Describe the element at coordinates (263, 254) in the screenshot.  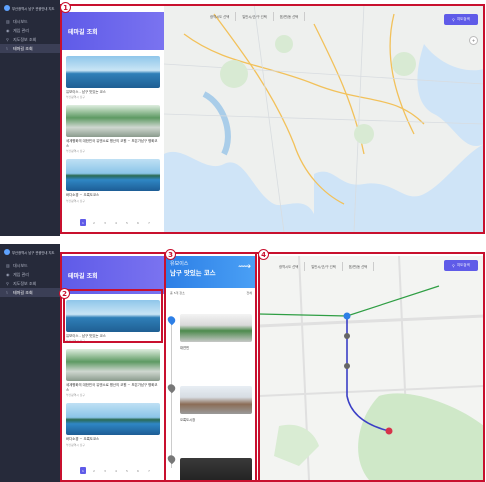
I see `annotation-badge: 4` at that location.